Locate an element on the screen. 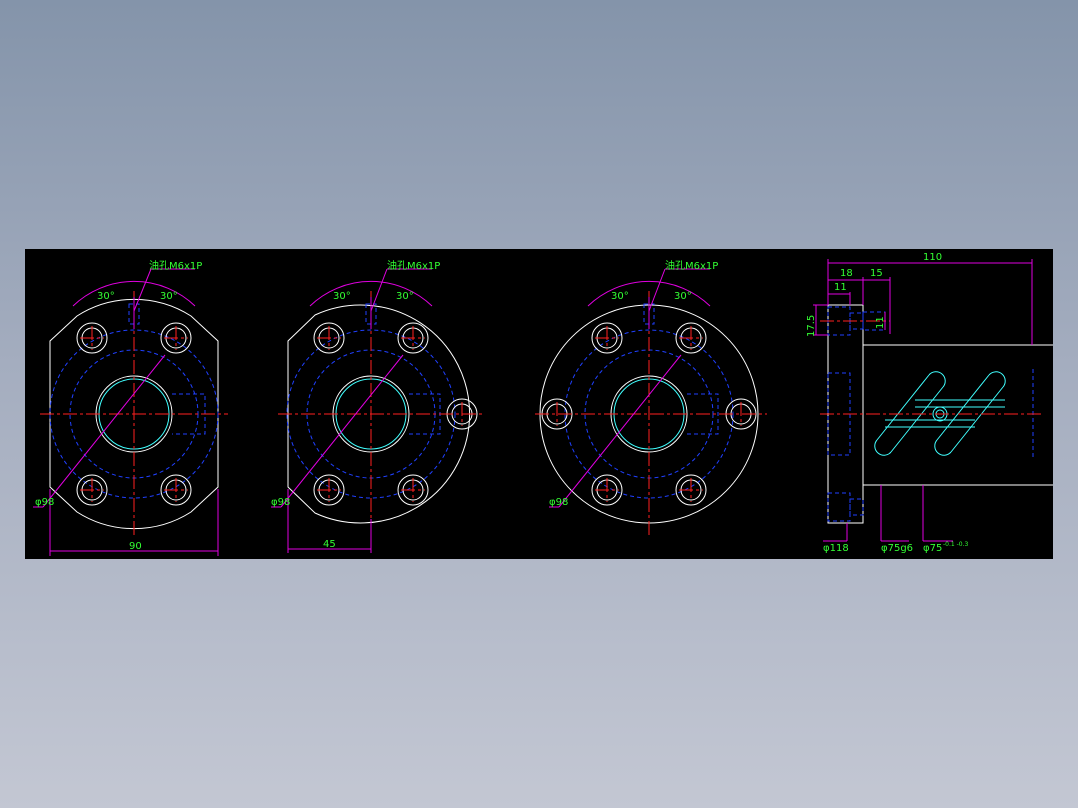  flange-view-3: 油孔M6x1P 30° 30° φ98 is located at coordinates (651, 398).